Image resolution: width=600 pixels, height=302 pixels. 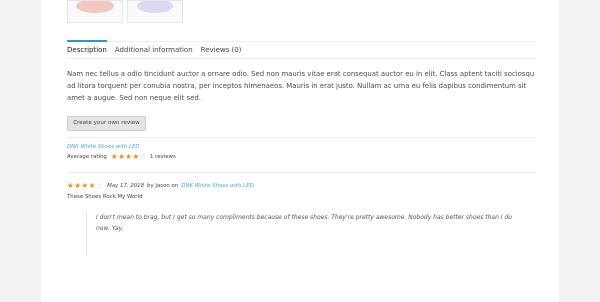 What do you see at coordinates (154, 50) in the screenshot?
I see `tab-additional-information: Additional information` at bounding box center [154, 50].